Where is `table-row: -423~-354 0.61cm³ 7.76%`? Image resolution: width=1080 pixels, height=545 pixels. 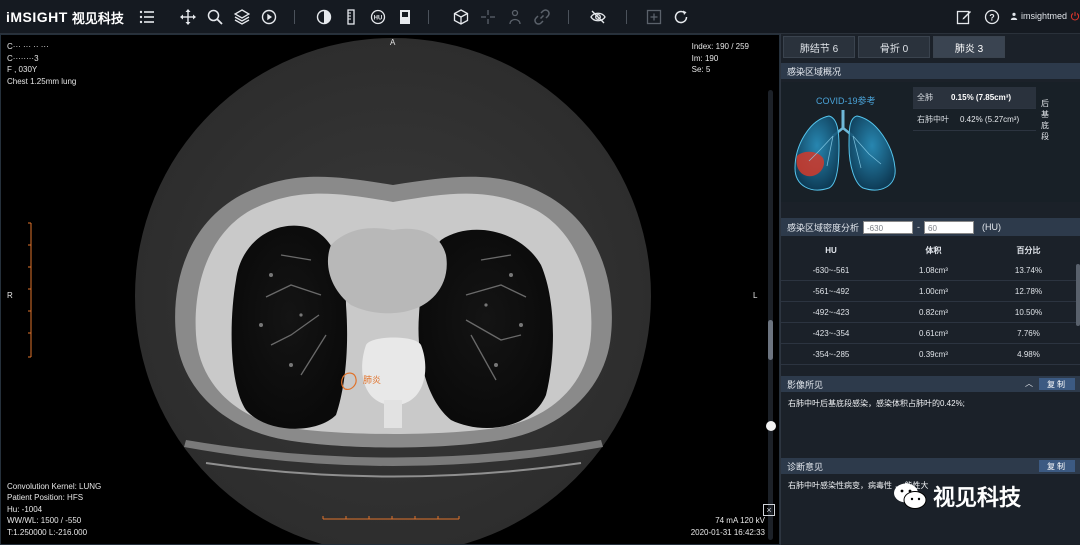
table-row: -423~-354 0.61cm³ 7.76% is located at coordinates (930, 333).